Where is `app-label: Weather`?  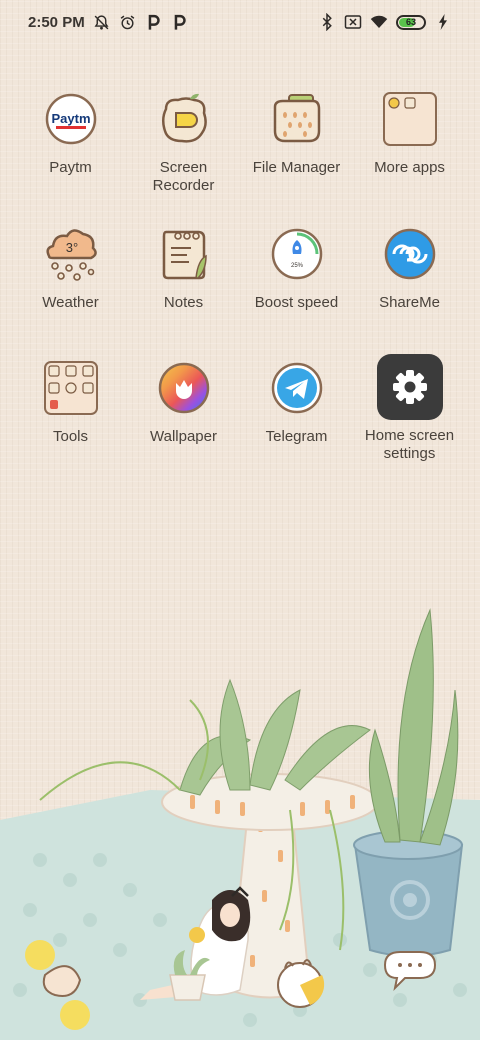
app-label: Weather is located at coordinates (70, 302).